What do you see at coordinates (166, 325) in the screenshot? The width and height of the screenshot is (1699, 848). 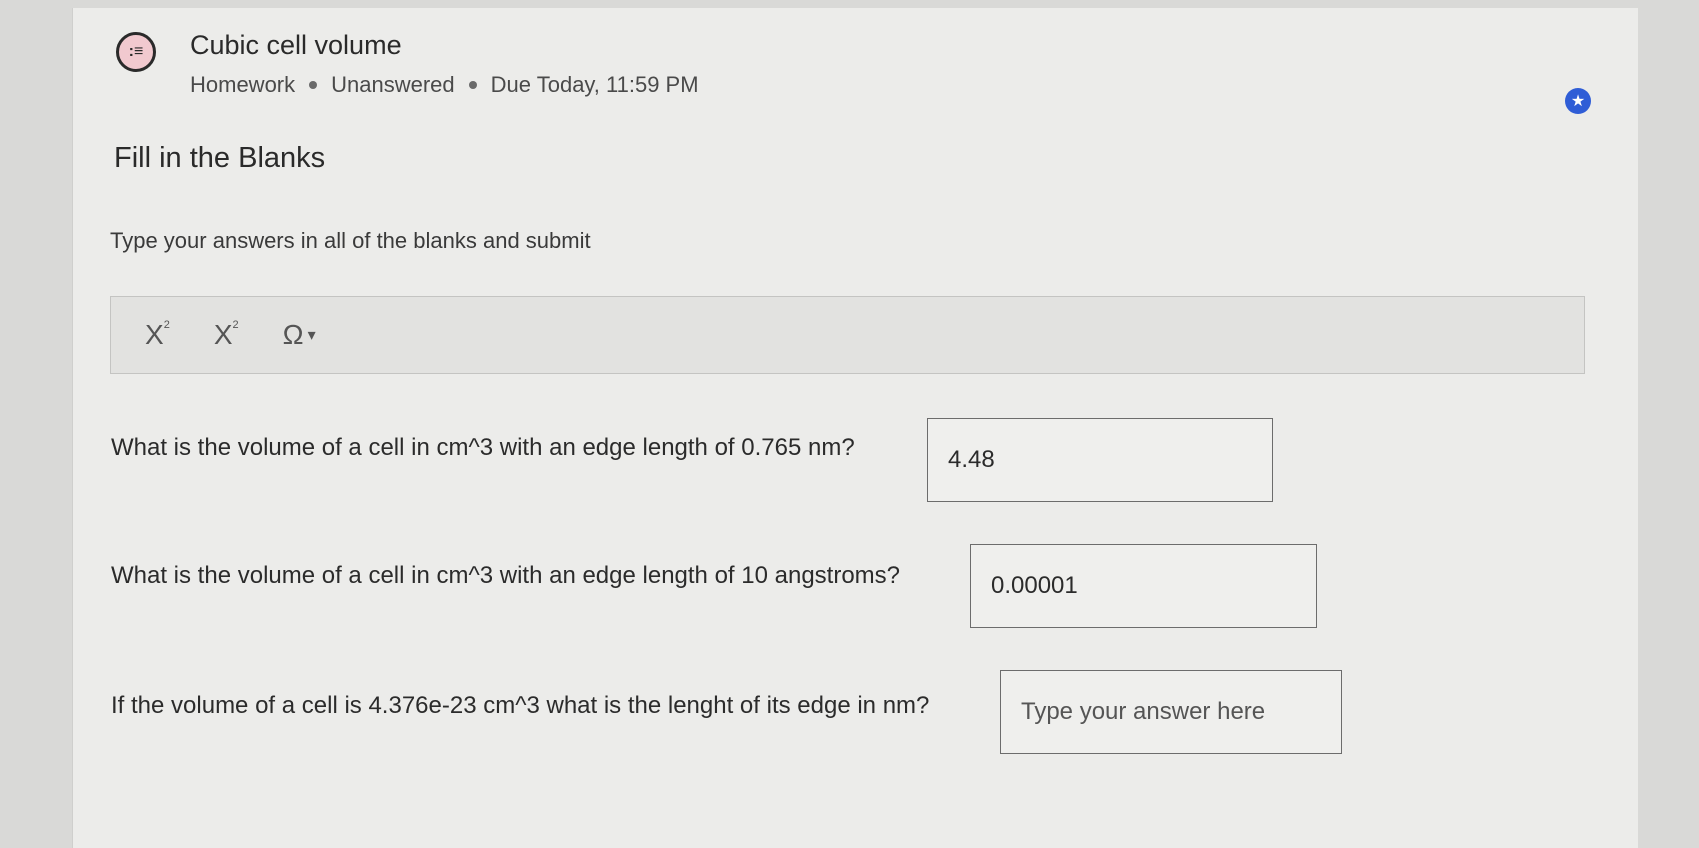 I see `subscript-mark: 2` at bounding box center [166, 325].